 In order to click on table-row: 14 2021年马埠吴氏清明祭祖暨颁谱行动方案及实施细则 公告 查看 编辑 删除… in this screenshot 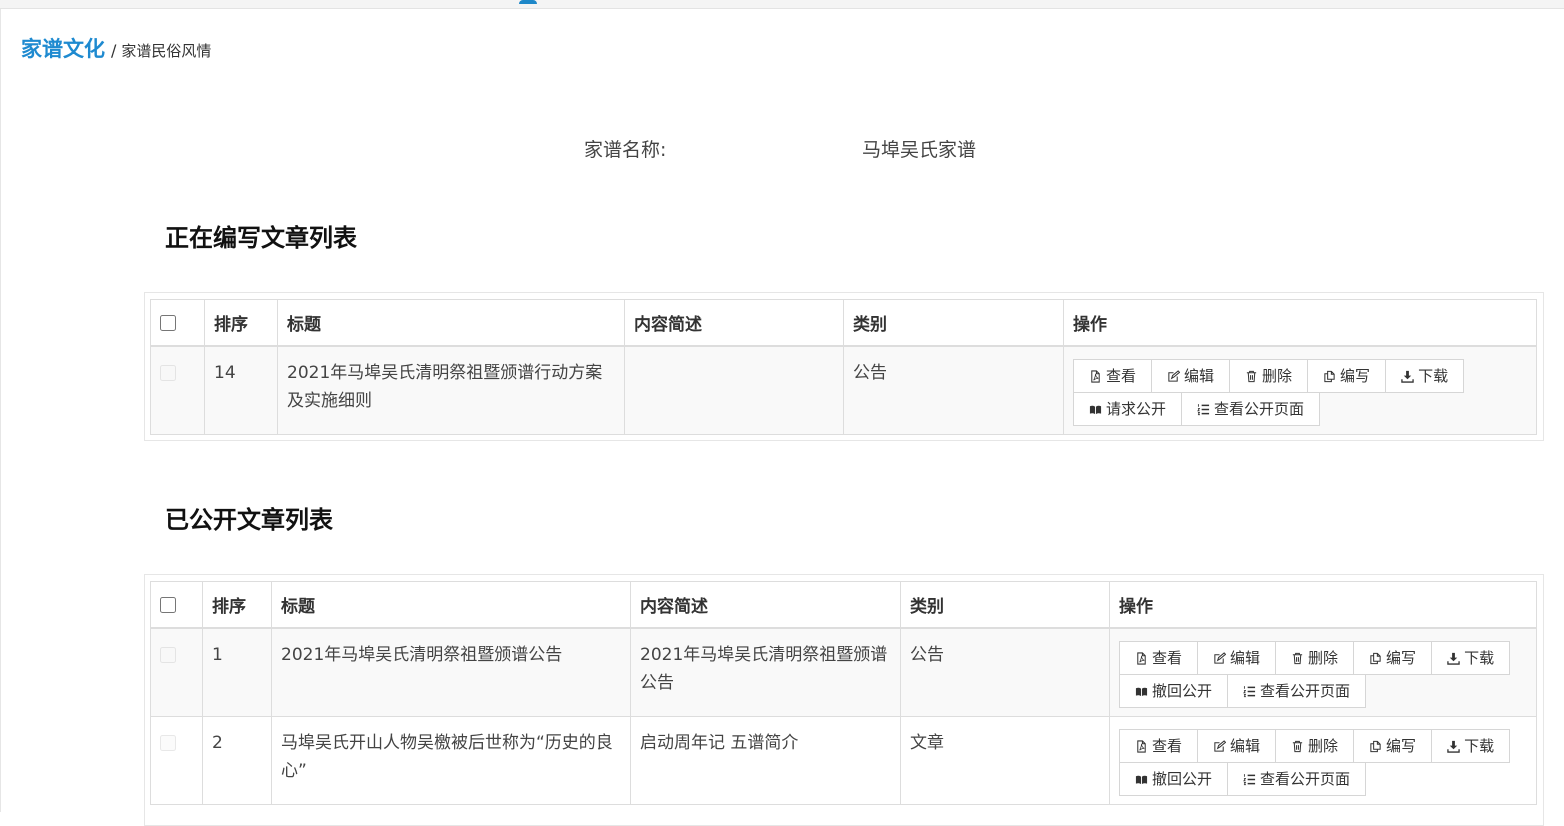, I will do `click(843, 390)`.